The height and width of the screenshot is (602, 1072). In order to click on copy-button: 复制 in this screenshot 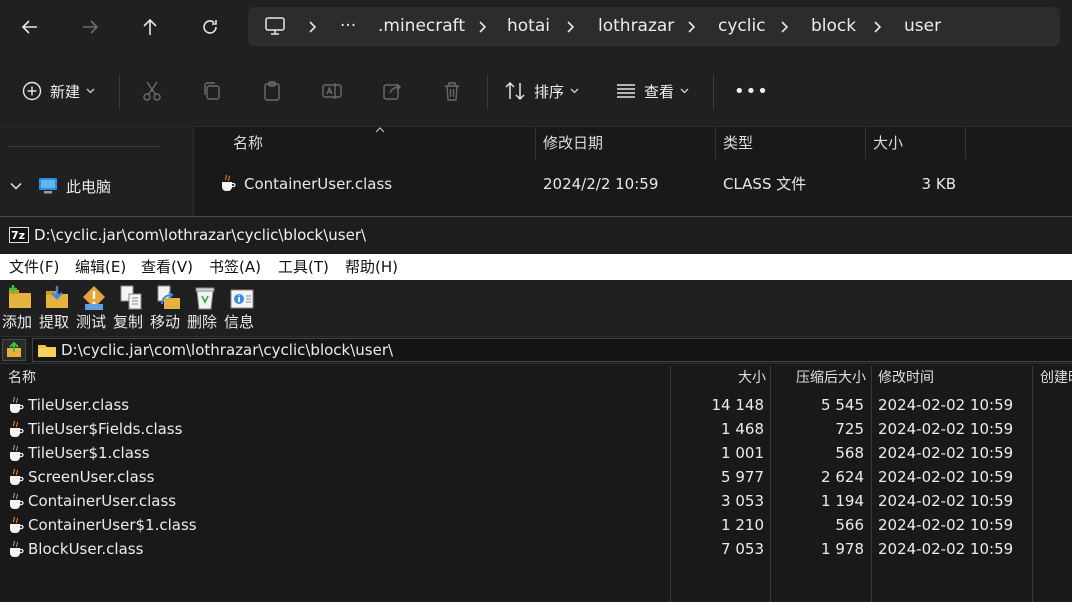, I will do `click(132, 308)`.